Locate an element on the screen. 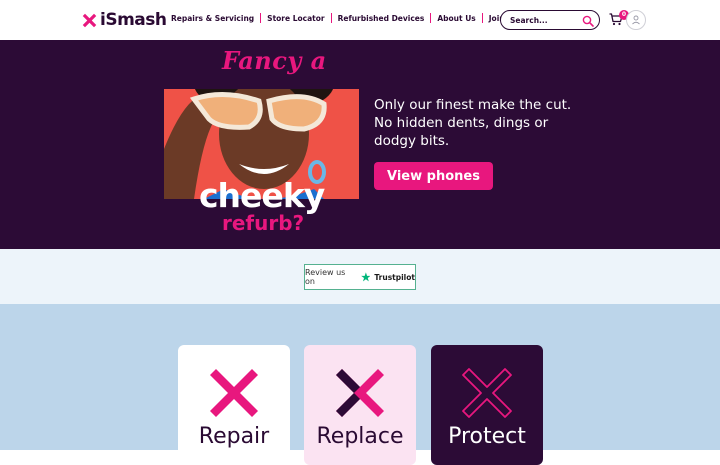 This screenshot has width=720, height=465. replace-card-label: Replace is located at coordinates (360, 436).